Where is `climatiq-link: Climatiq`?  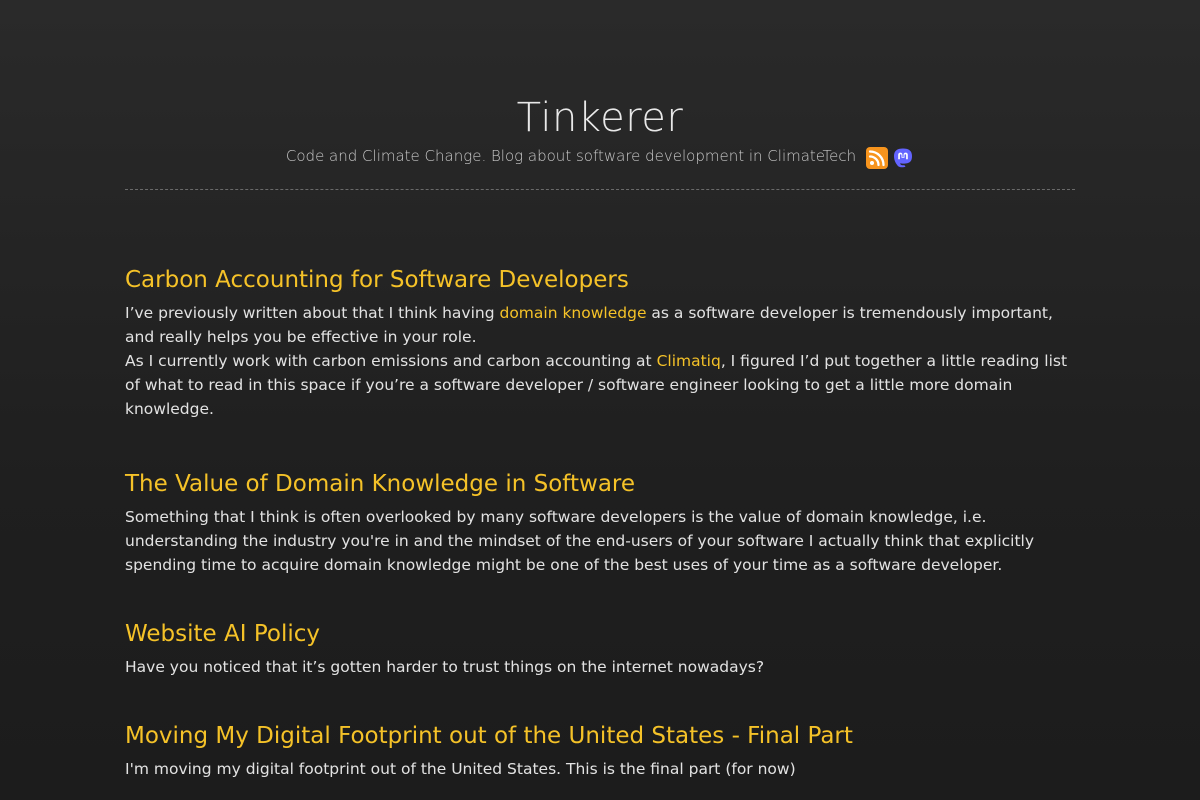
climatiq-link: Climatiq is located at coordinates (689, 361).